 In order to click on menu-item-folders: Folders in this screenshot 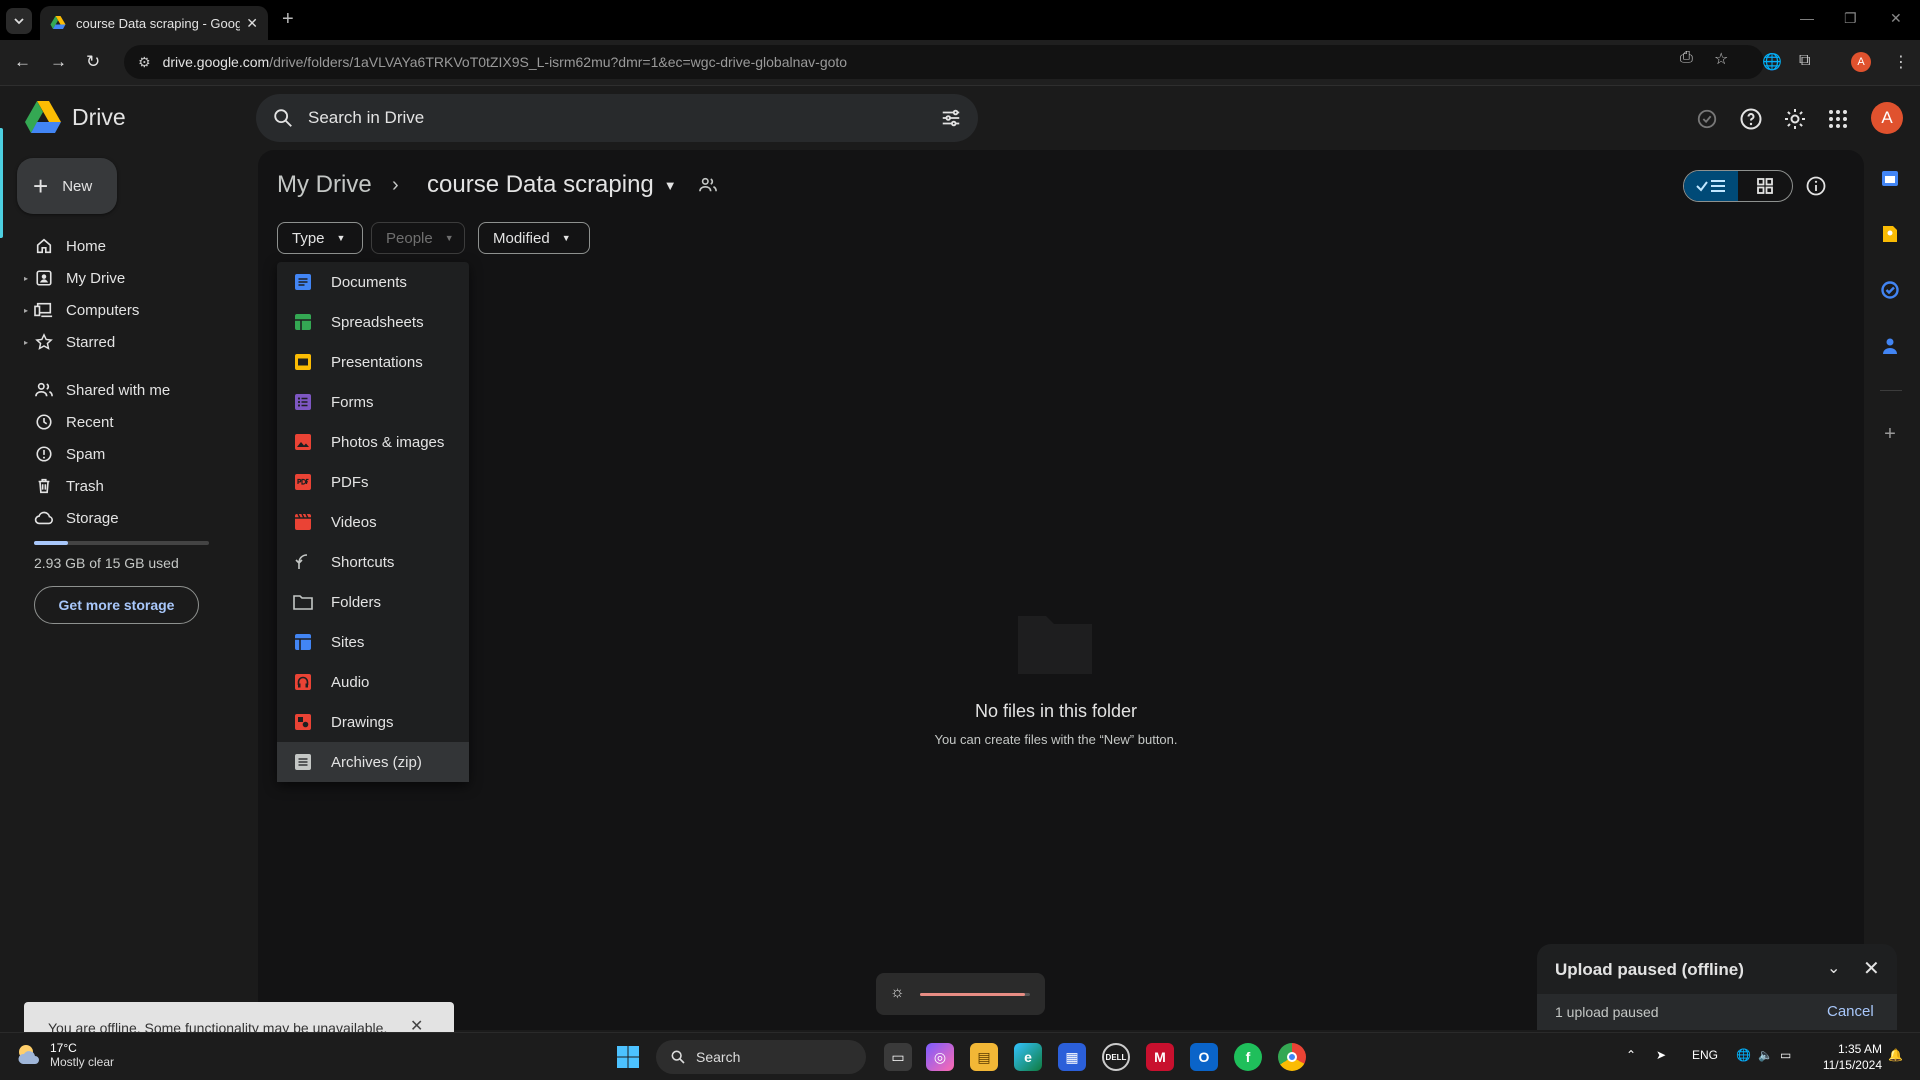, I will do `click(373, 602)`.